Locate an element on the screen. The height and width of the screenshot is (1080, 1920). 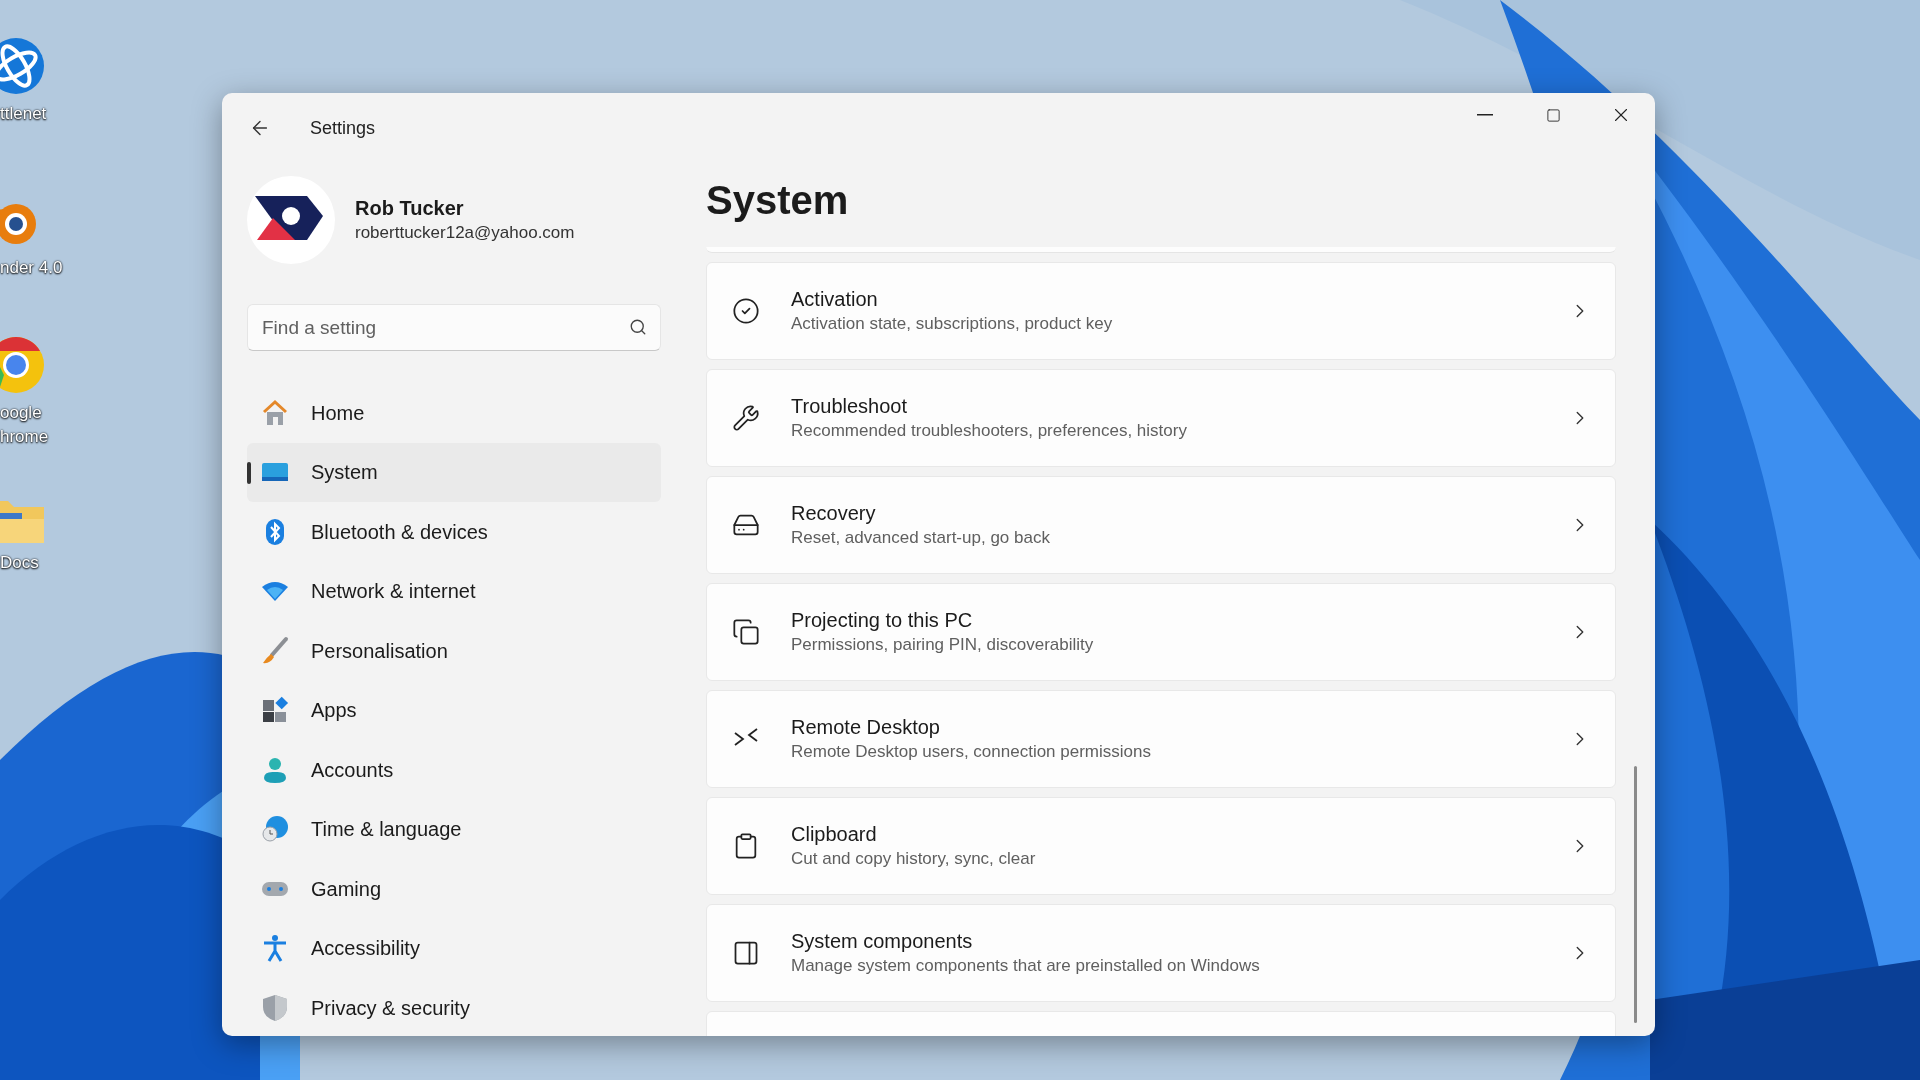
card-title: Troubleshoot is located at coordinates (849, 406).